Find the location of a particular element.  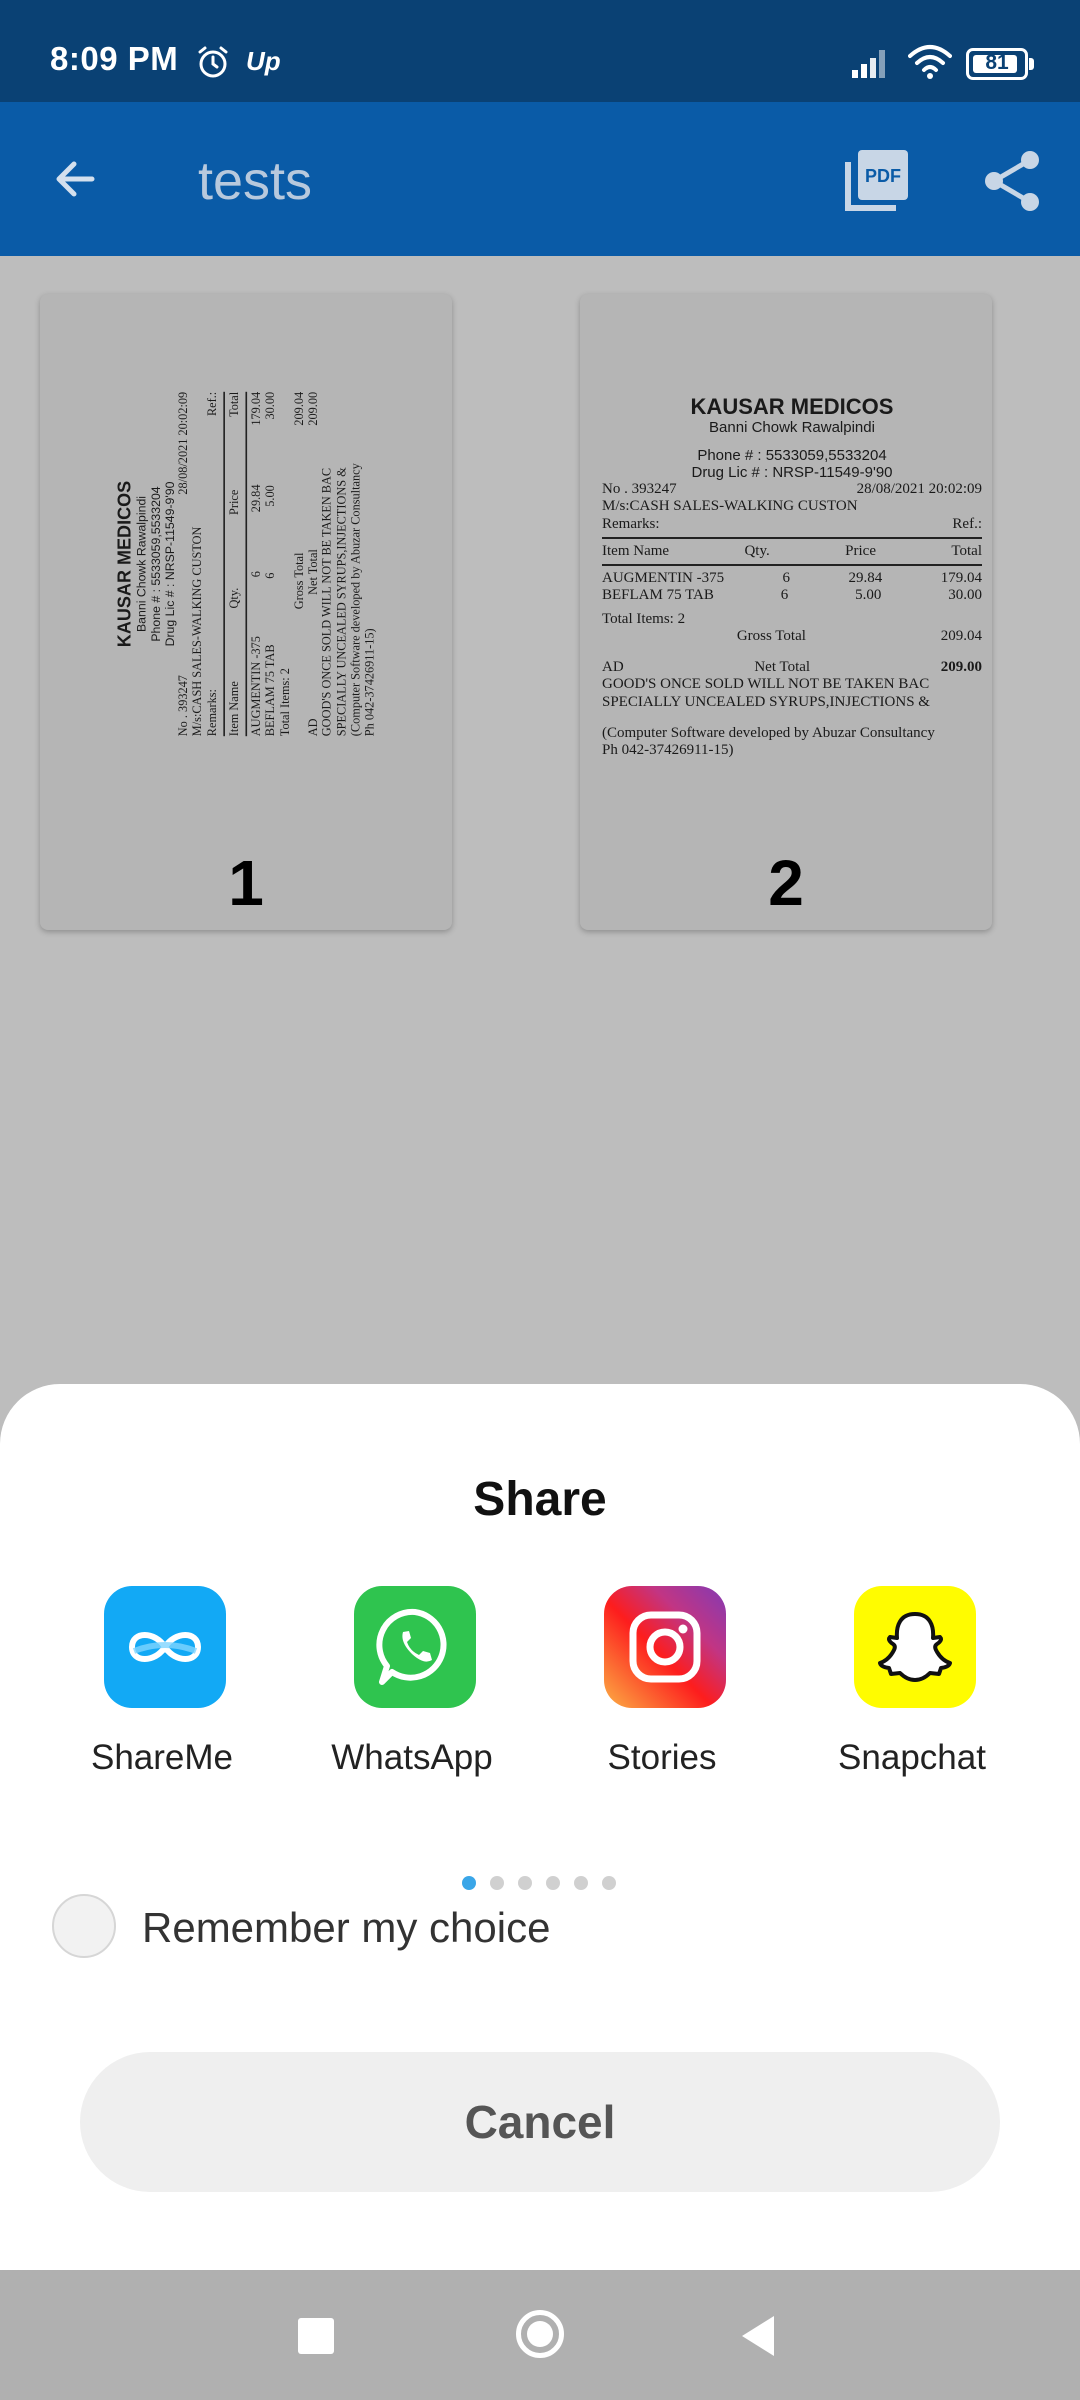

page-number: 2 is located at coordinates (786, 883).